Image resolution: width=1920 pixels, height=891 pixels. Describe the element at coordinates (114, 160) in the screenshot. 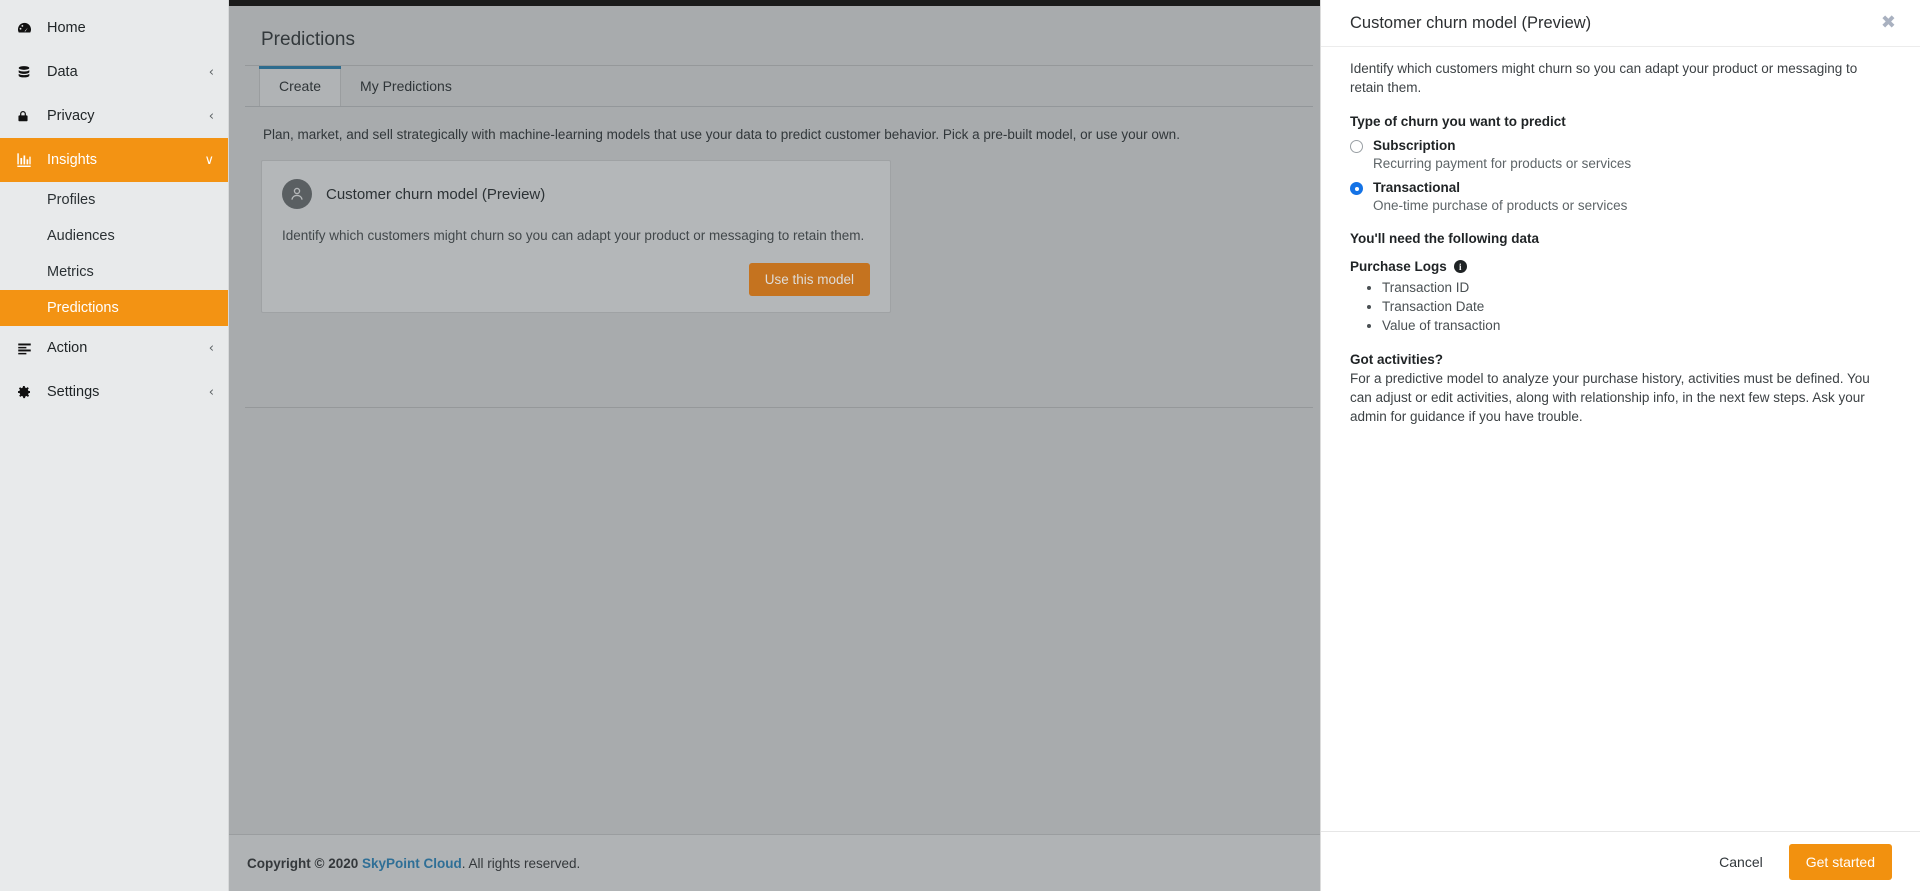

I see `sidebar-item-insights: Insights ∨` at that location.